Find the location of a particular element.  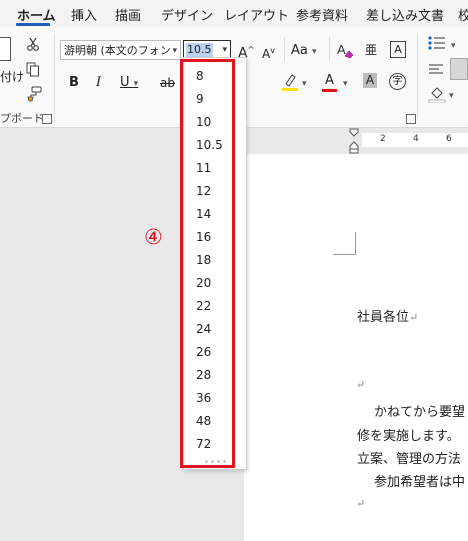

svg-text: A is located at coordinates (341, 49).